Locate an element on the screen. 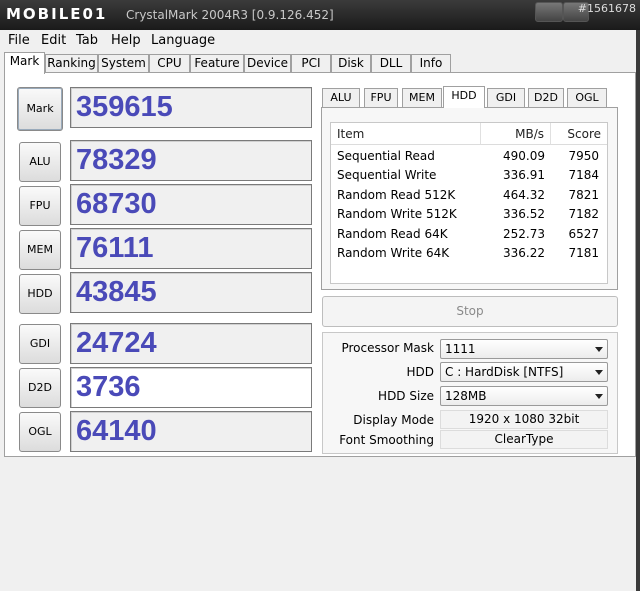  subtab-alu: ALU is located at coordinates (341, 97).